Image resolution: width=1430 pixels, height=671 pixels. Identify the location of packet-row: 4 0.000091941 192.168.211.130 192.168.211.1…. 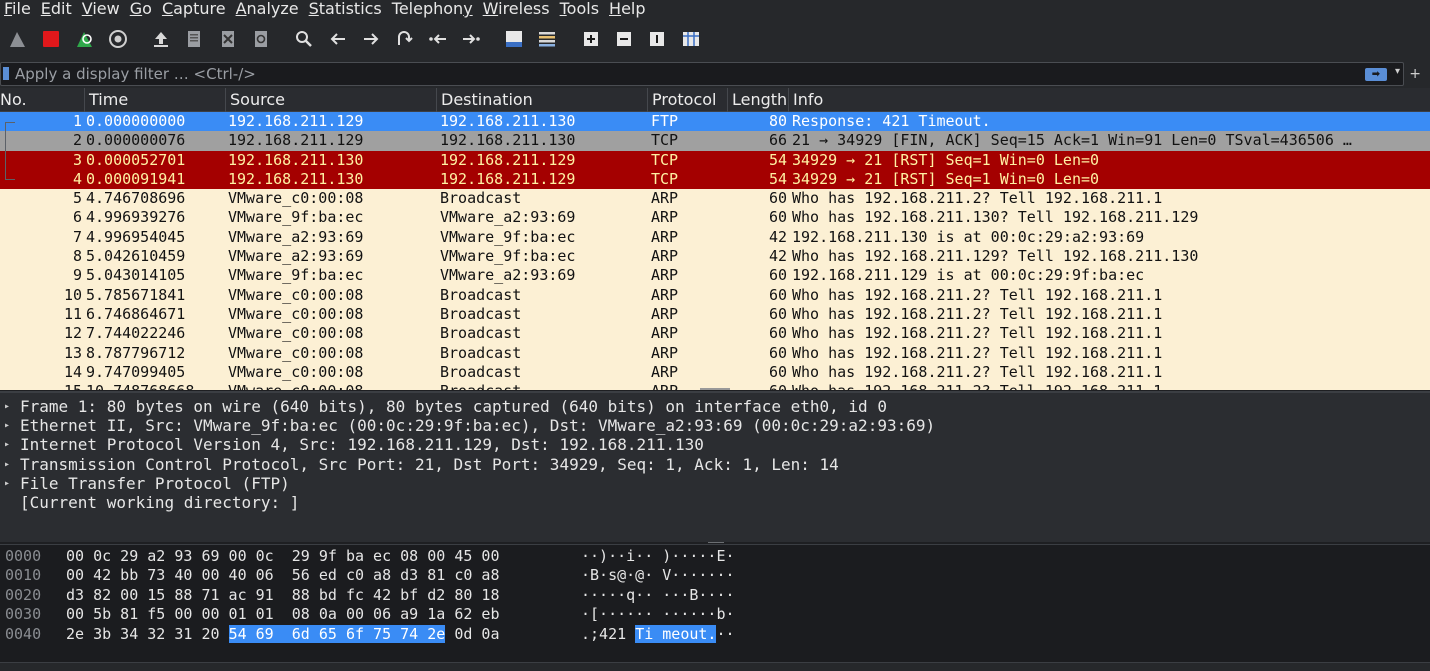
(715, 179).